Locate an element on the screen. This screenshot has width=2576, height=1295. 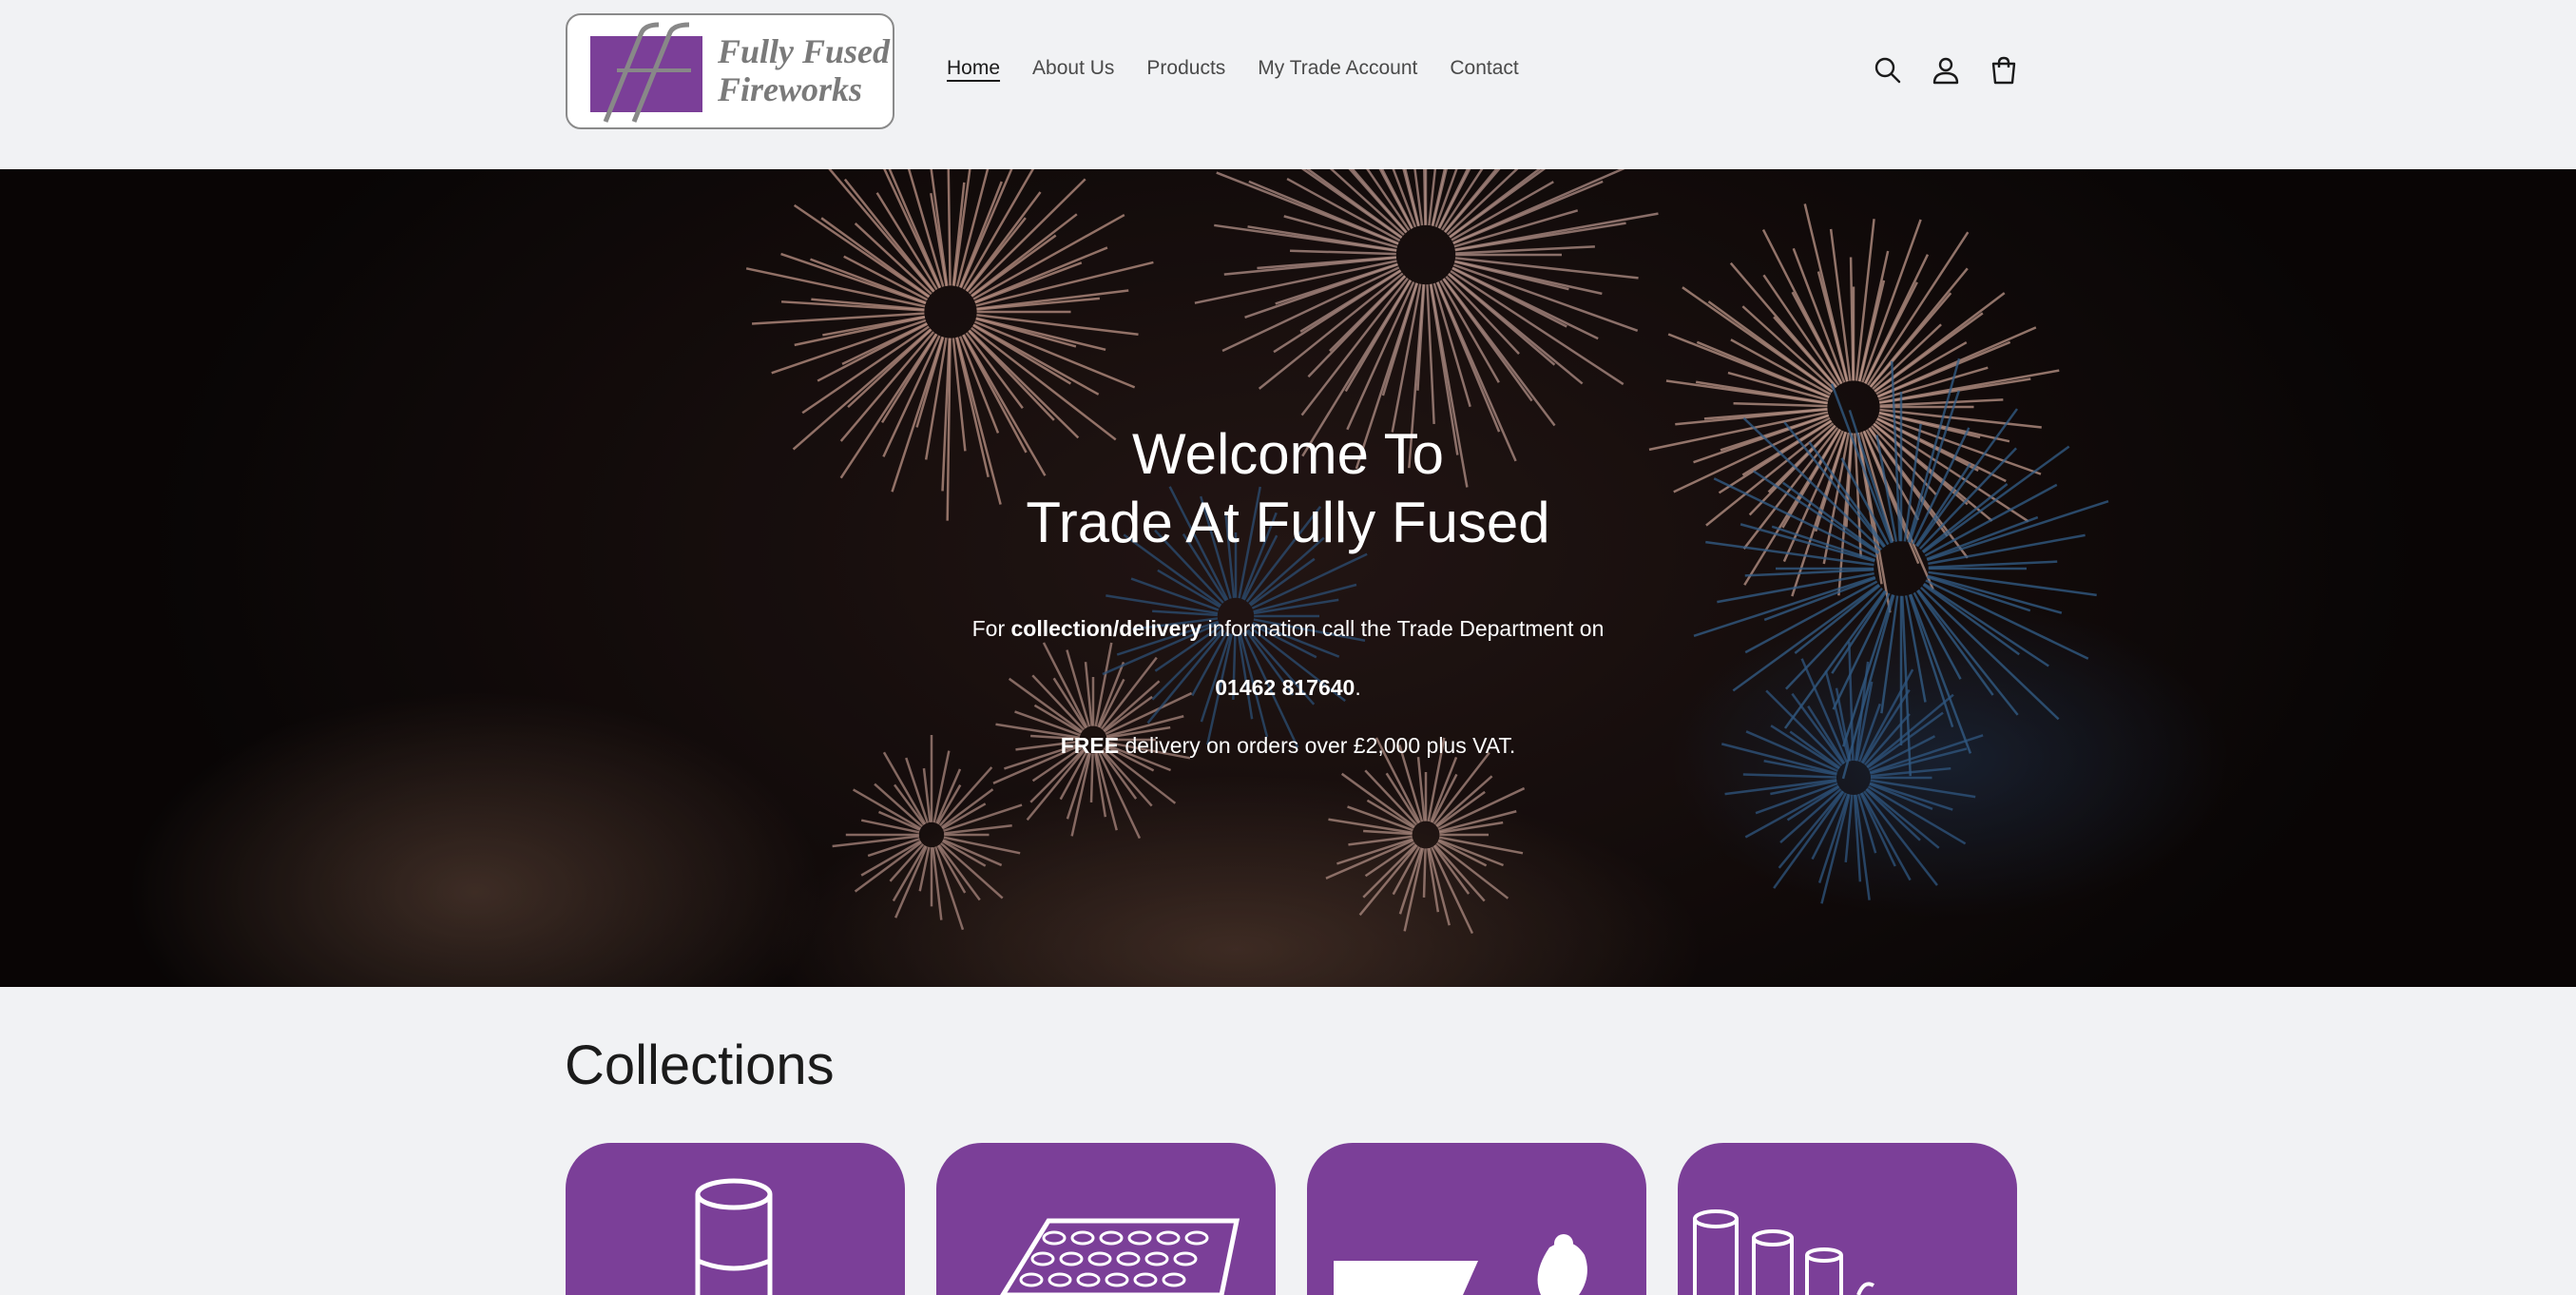
nav-home: Home is located at coordinates (974, 68).